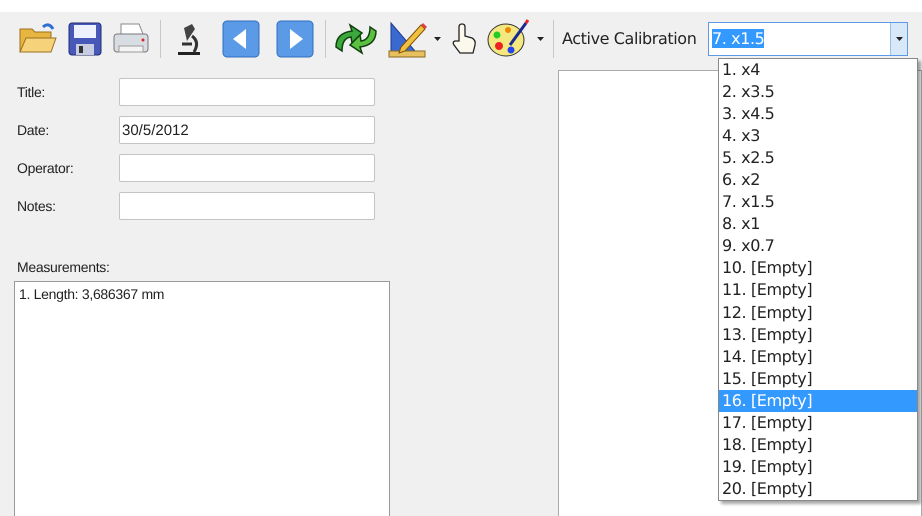  What do you see at coordinates (818, 136) in the screenshot?
I see `calibration-option: 4. x3` at bounding box center [818, 136].